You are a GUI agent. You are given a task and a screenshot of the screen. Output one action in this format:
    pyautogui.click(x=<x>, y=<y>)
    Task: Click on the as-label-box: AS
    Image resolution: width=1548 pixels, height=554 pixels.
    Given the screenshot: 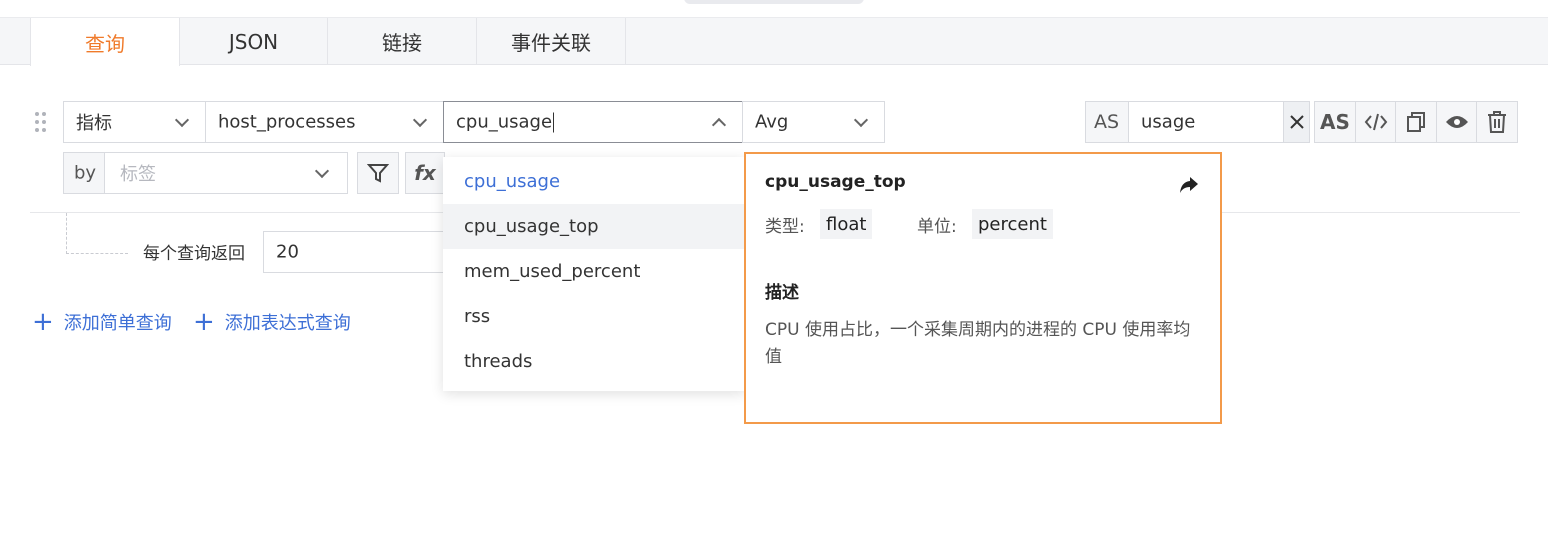 What is the action you would take?
    pyautogui.click(x=1107, y=122)
    